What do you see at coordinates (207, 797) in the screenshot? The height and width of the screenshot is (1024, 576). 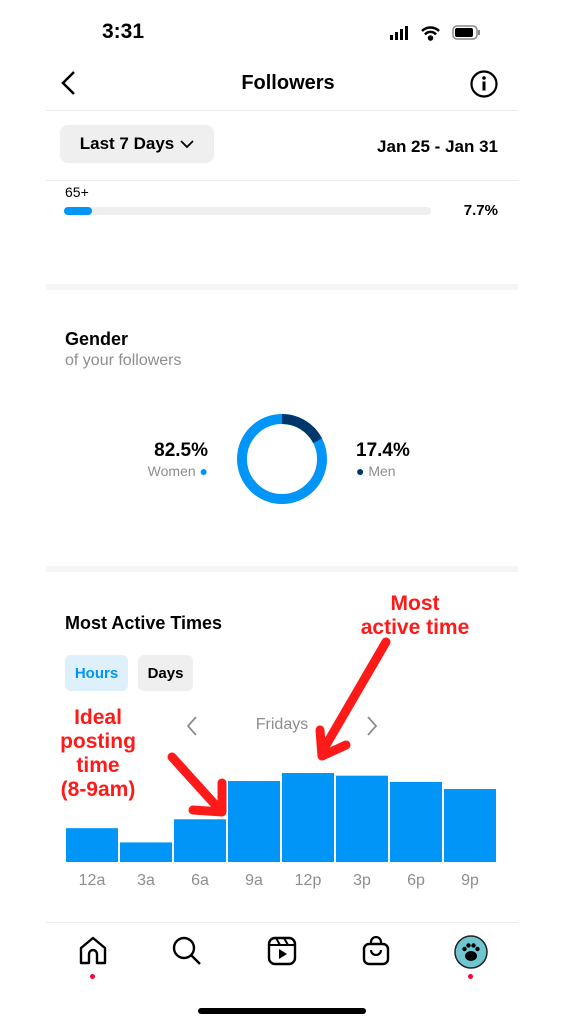 I see `ideal-arrow-head` at bounding box center [207, 797].